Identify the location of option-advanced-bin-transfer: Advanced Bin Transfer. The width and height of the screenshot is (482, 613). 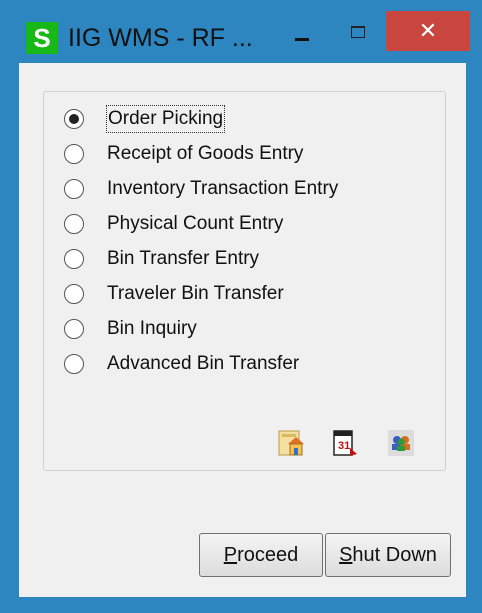
(244, 364).